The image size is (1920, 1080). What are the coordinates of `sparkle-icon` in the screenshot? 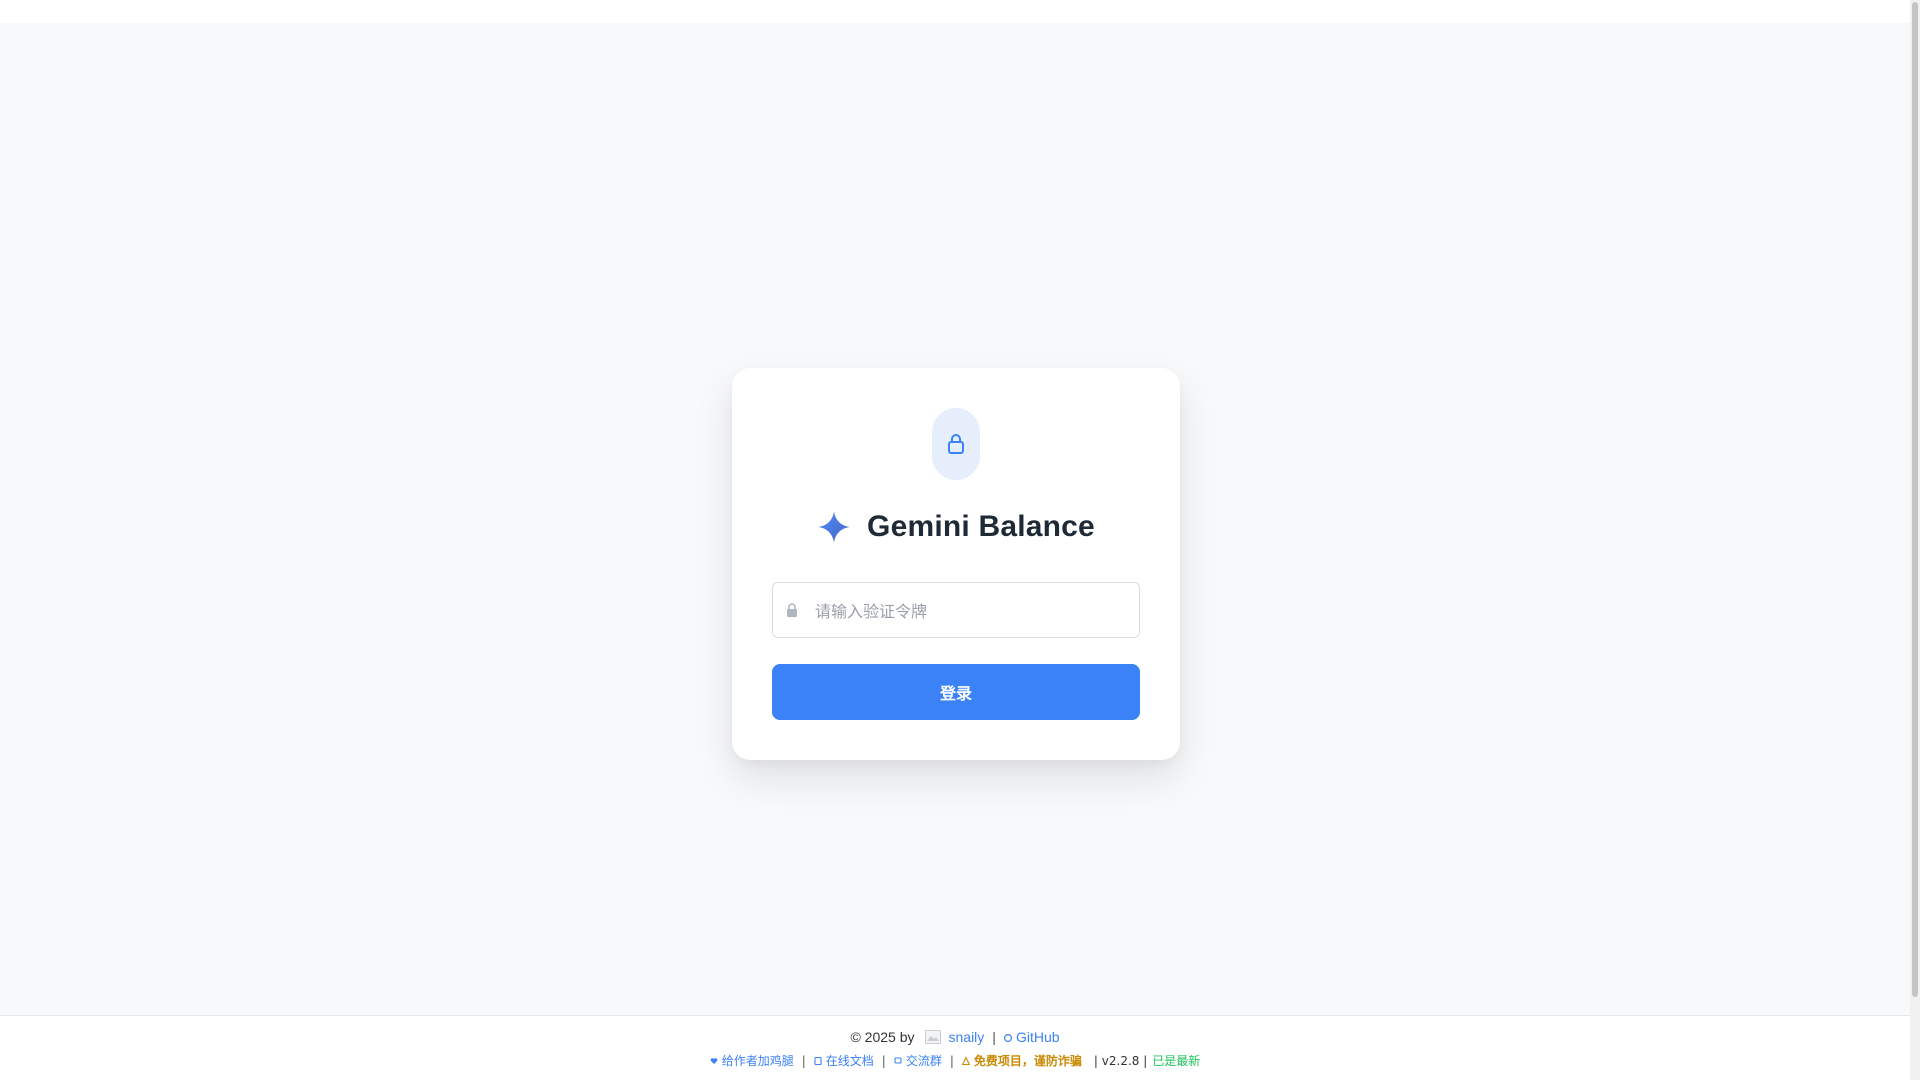 It's located at (834, 527).